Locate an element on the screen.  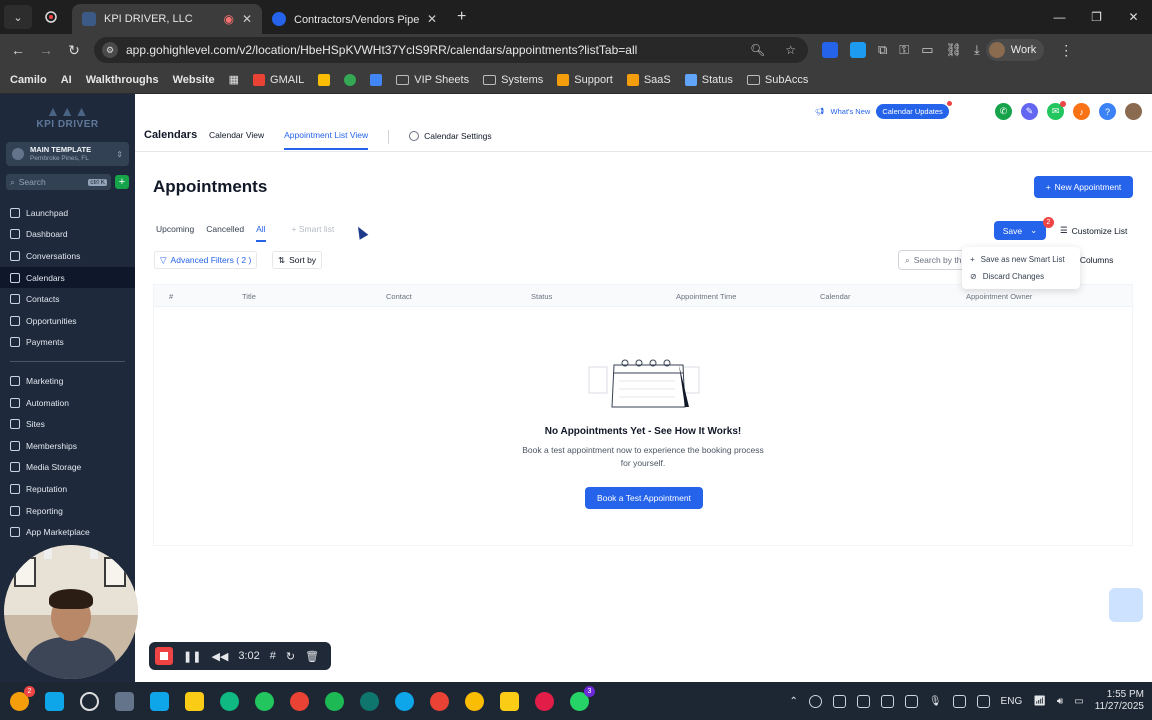
trash-icon: 🗑︎ is located at coordinates (312, 656).